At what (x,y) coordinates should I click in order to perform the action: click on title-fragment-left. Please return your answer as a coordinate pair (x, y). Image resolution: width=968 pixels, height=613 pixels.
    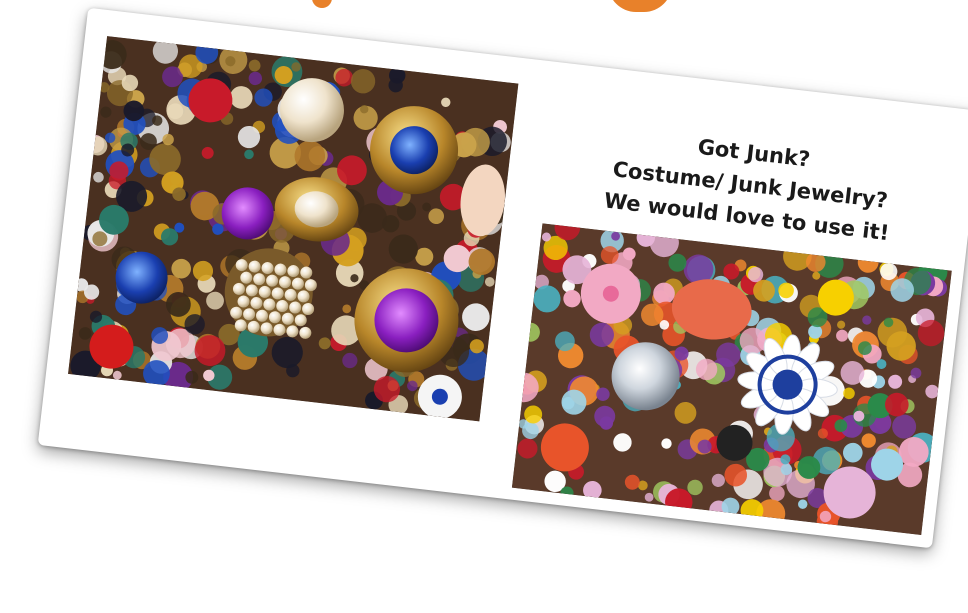
    Looking at the image, I should click on (322, 4).